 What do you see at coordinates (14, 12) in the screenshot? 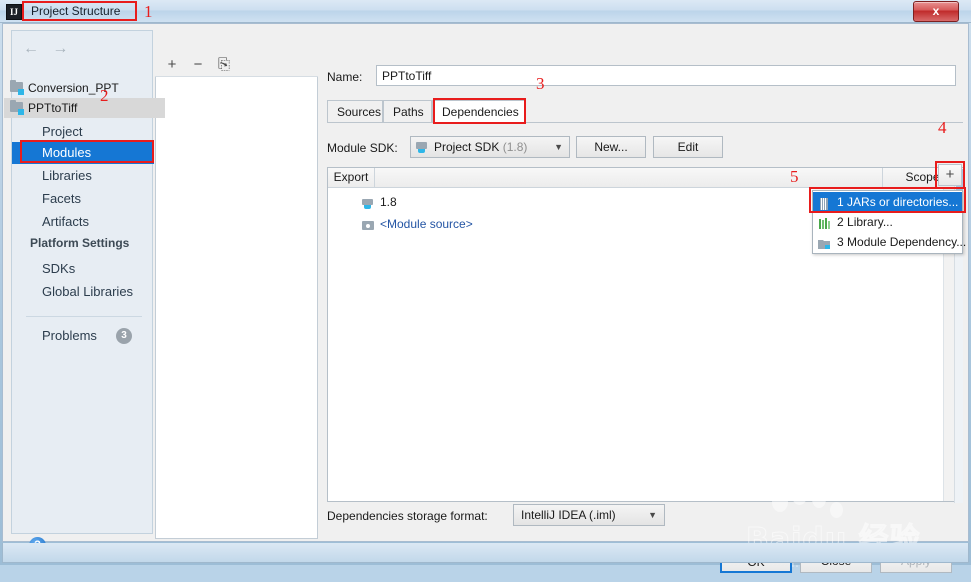
I see `intellij-idea-icon: IJ` at bounding box center [14, 12].